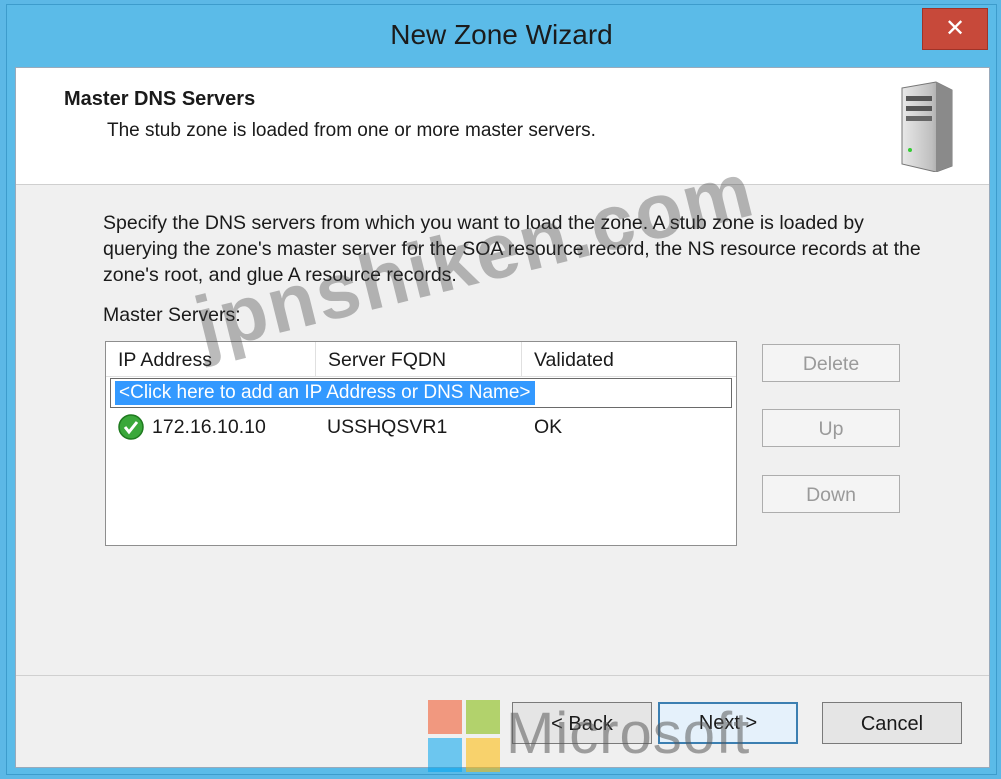 The image size is (1001, 779). Describe the element at coordinates (387, 427) in the screenshot. I see `row-server-fqdn: USSHQSVR1` at that location.